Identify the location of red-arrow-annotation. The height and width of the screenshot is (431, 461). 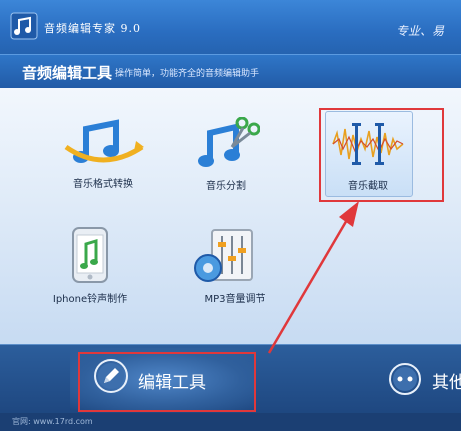
(313, 277).